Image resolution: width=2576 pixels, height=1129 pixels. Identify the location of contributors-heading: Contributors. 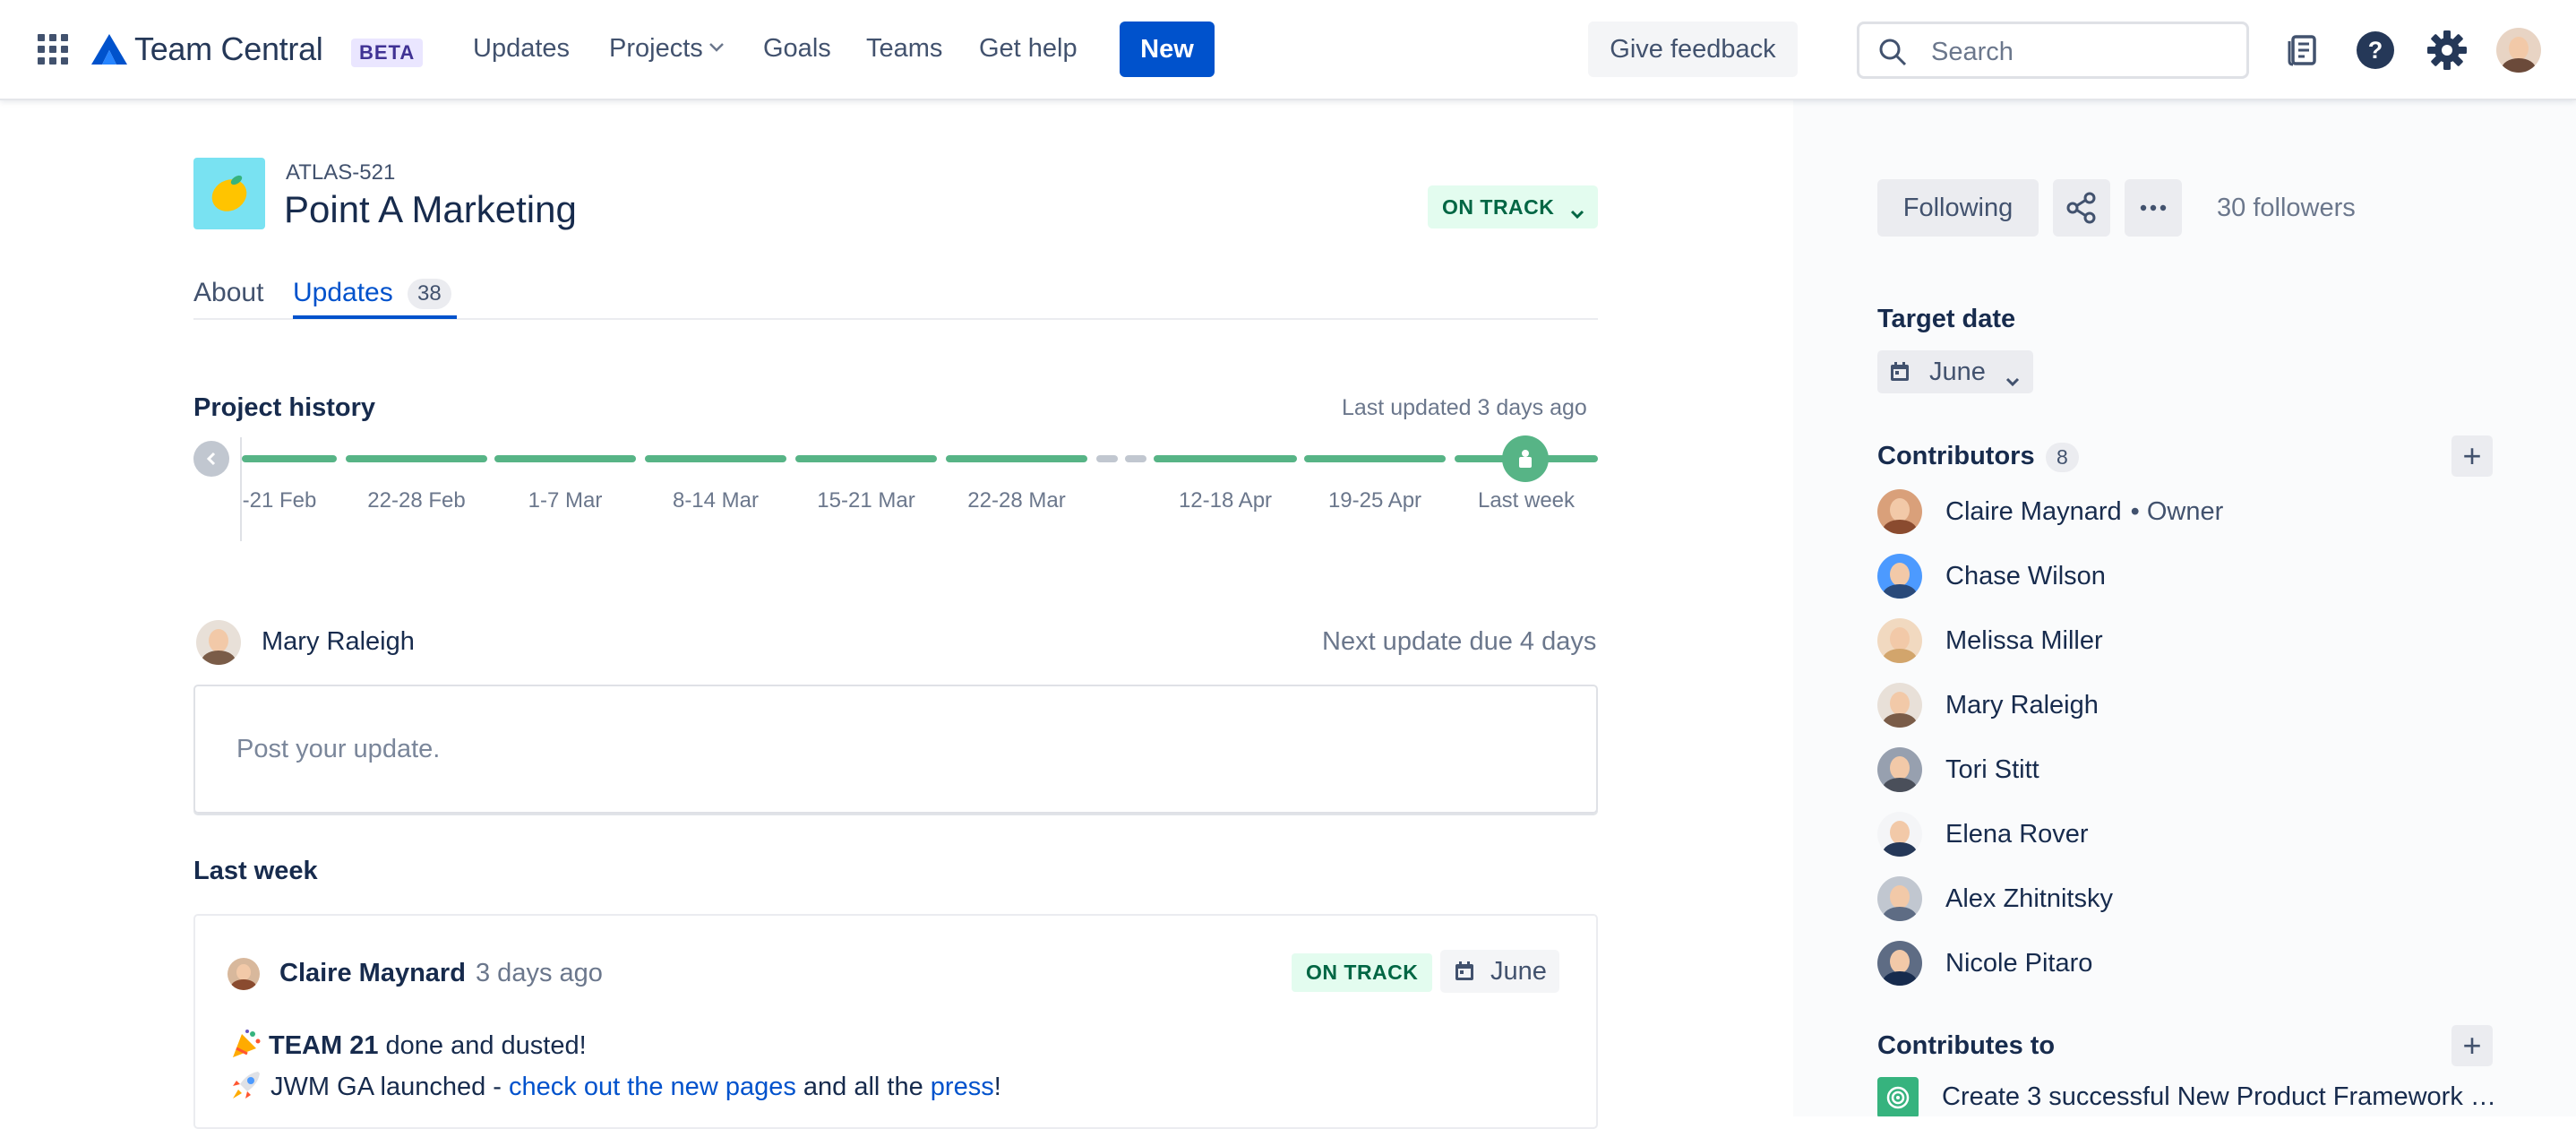
(1956, 456).